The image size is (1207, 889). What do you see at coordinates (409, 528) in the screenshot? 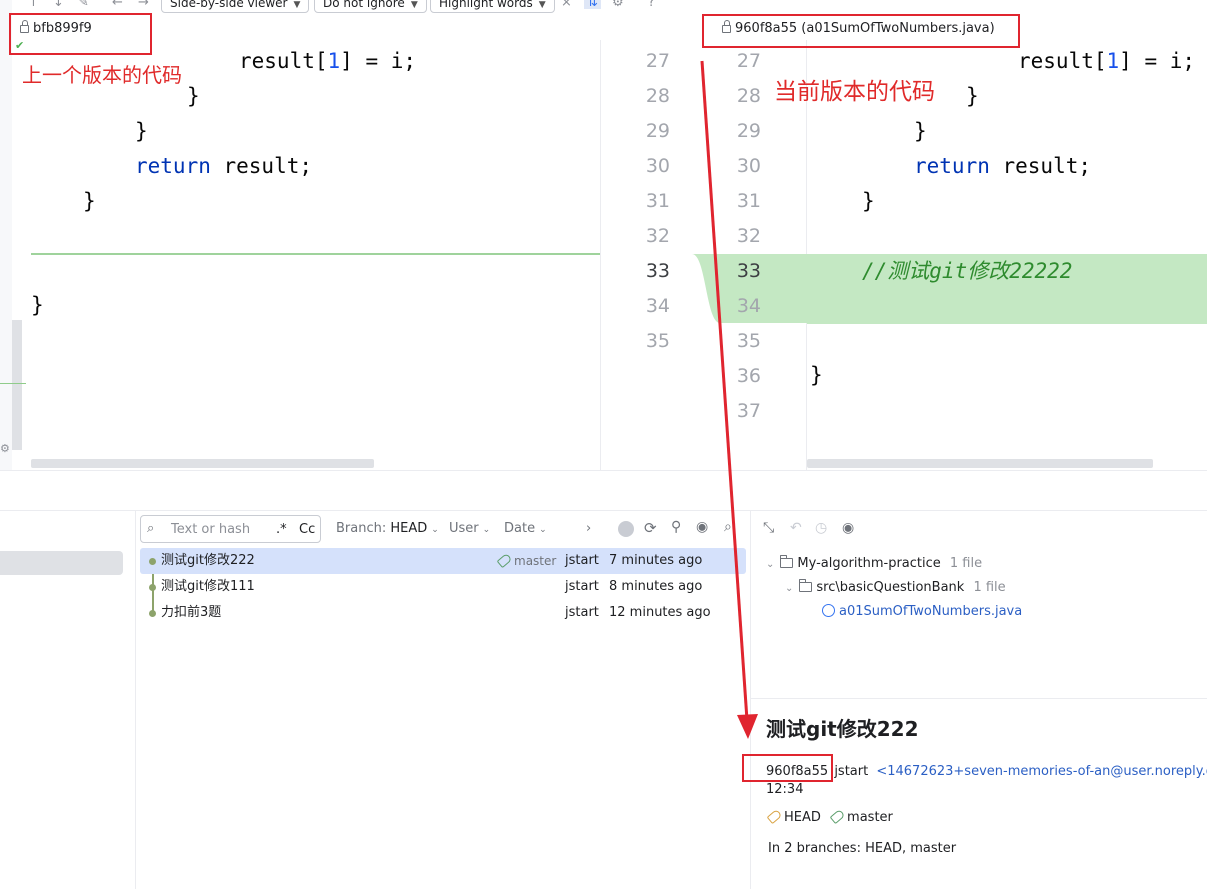
I see `branch-filter-value: HEAD` at bounding box center [409, 528].